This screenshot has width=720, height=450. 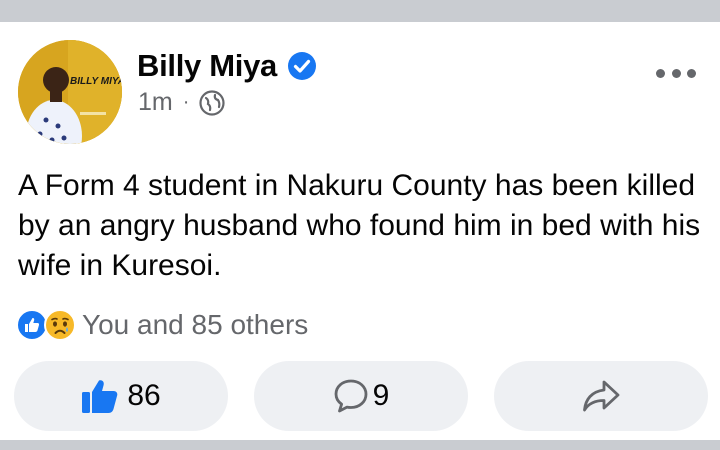 I want to click on sad-reaction-icon, so click(x=60, y=325).